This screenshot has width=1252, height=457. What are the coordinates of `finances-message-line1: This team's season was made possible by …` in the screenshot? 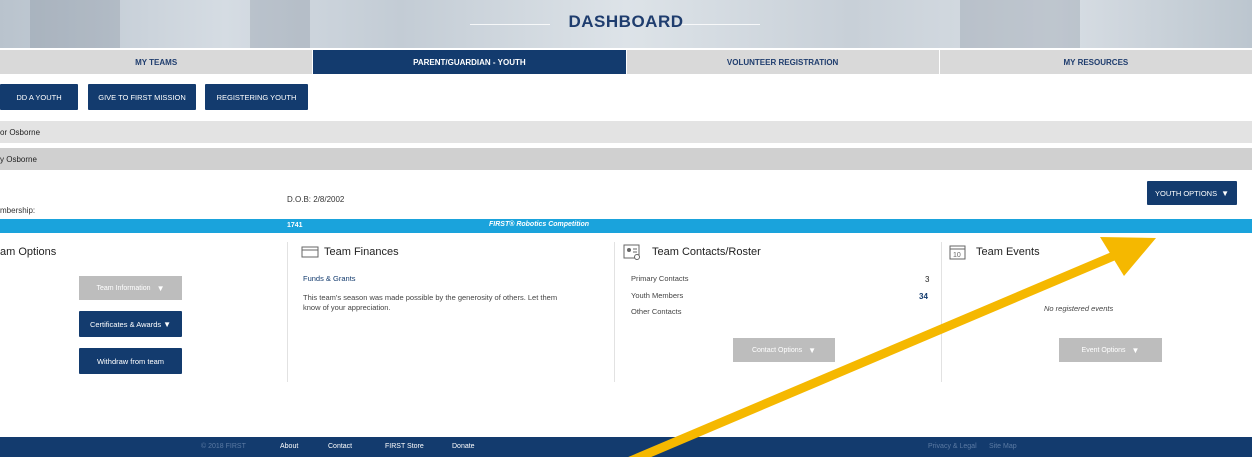 It's located at (430, 297).